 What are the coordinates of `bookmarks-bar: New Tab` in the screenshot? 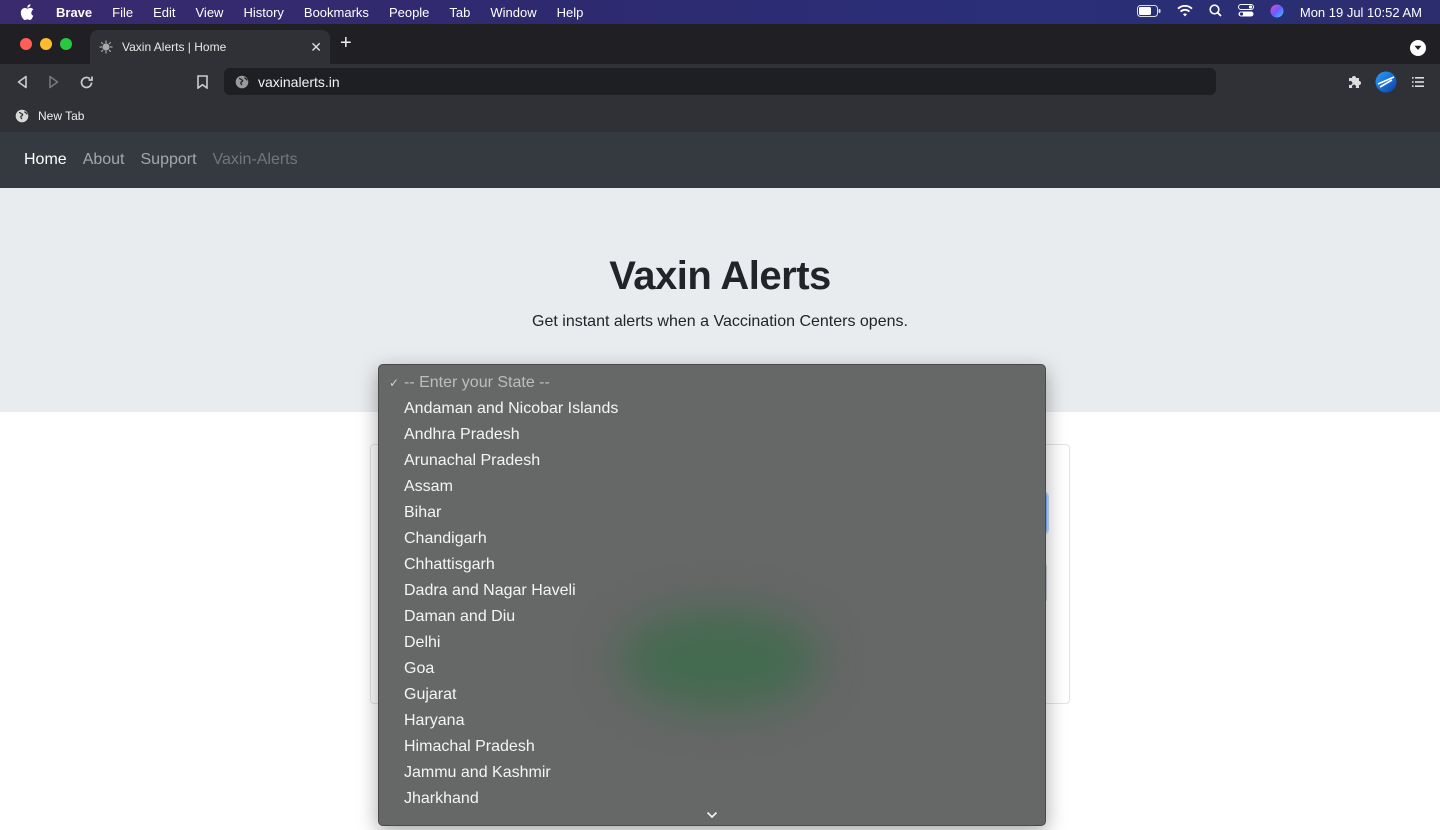 It's located at (720, 116).